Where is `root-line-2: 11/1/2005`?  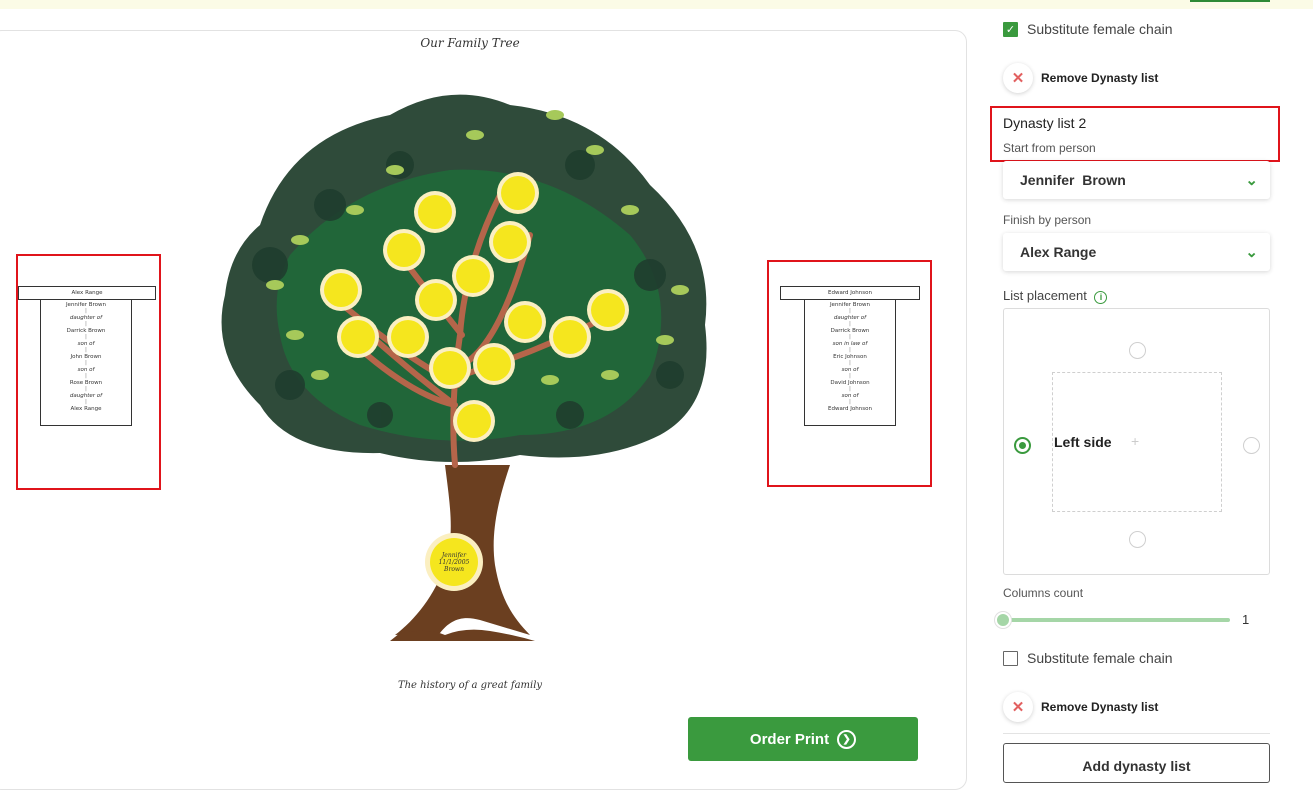
root-line-2: 11/1/2005 is located at coordinates (454, 562).